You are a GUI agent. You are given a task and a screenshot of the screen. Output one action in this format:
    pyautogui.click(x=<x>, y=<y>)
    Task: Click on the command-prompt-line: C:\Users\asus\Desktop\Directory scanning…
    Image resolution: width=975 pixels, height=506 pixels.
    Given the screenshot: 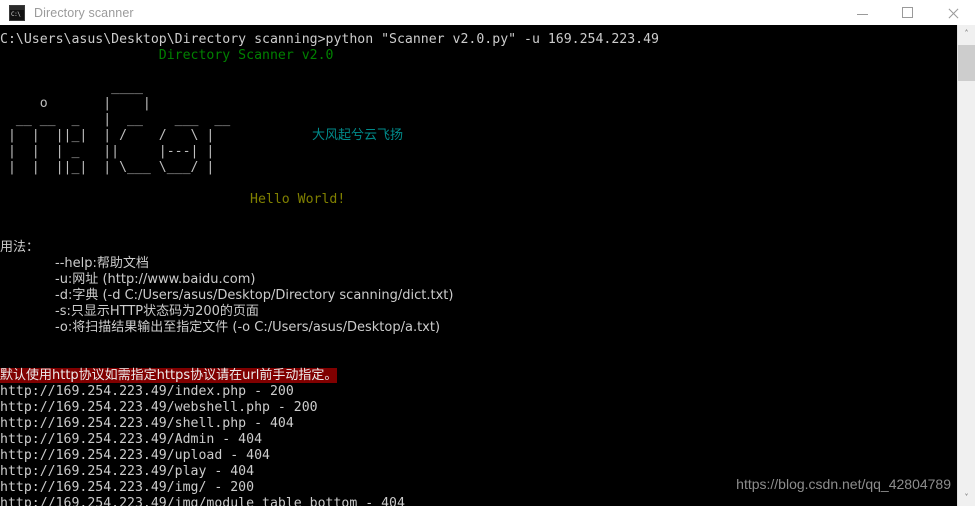 What is the action you would take?
    pyautogui.click(x=329, y=39)
    